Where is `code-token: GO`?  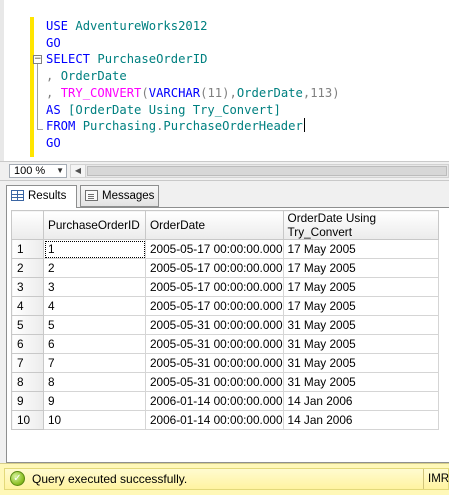
code-token: GO is located at coordinates (53, 42).